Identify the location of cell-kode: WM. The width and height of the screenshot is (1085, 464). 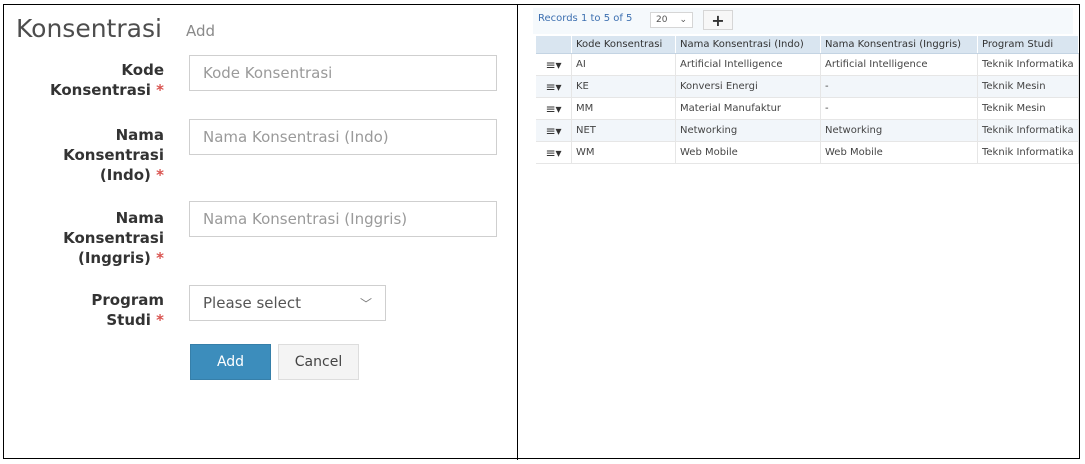
(623, 152).